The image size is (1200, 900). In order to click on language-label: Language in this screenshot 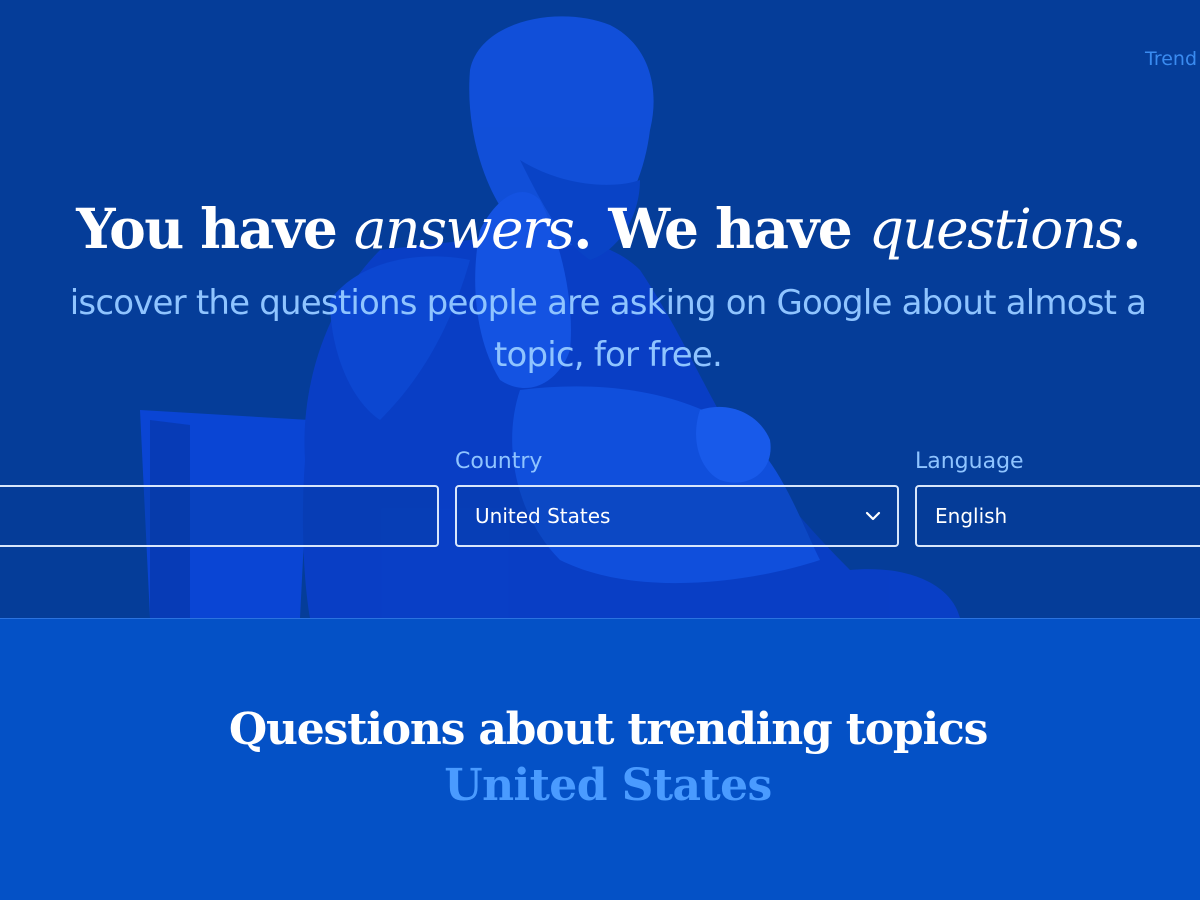, I will do `click(969, 461)`.